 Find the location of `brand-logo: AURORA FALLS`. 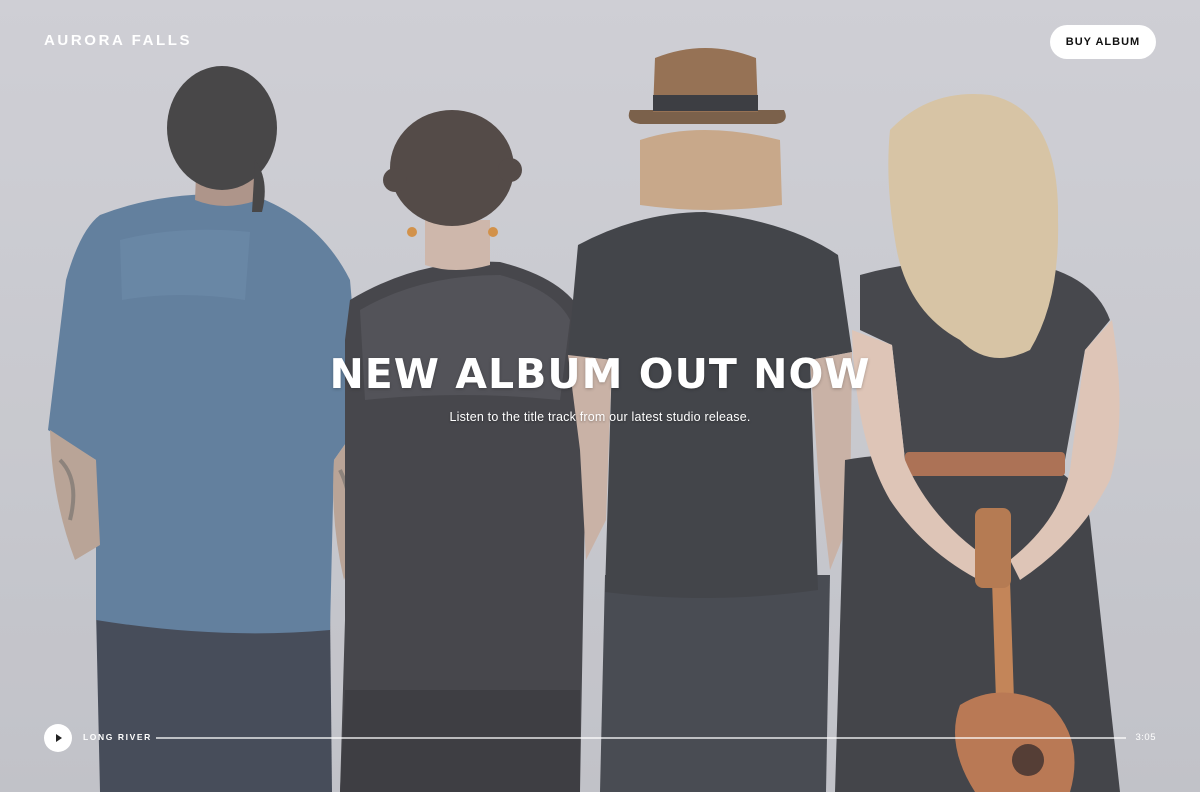

brand-logo: AURORA FALLS is located at coordinates (118, 40).